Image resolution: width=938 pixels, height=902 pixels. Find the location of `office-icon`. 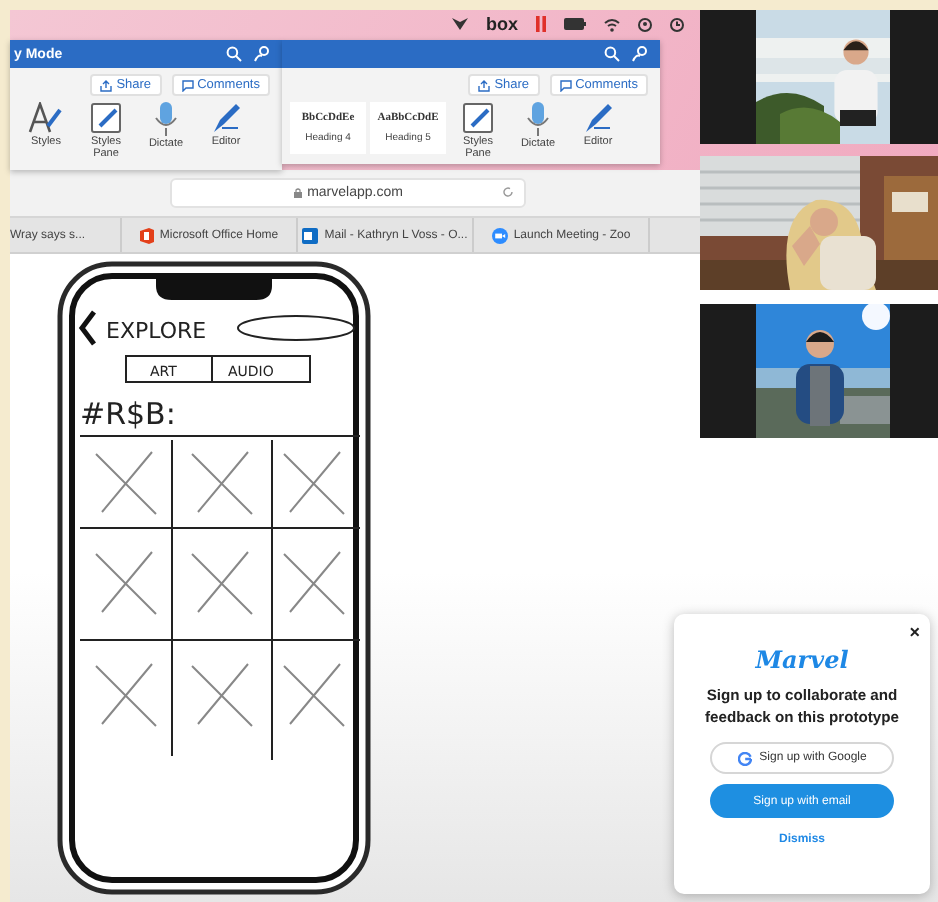

office-icon is located at coordinates (146, 235).